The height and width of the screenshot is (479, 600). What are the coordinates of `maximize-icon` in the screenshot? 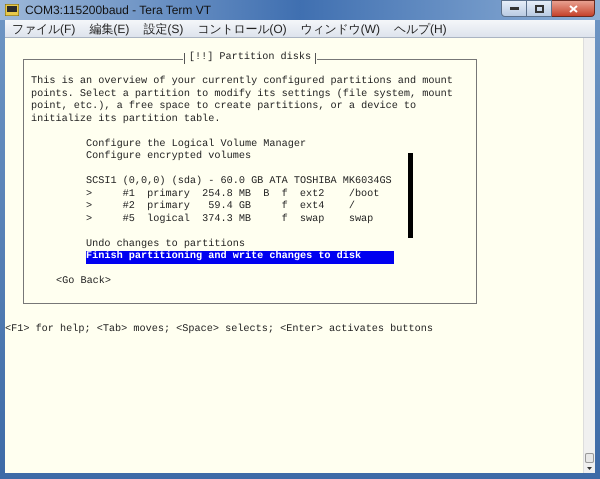 It's located at (539, 8).